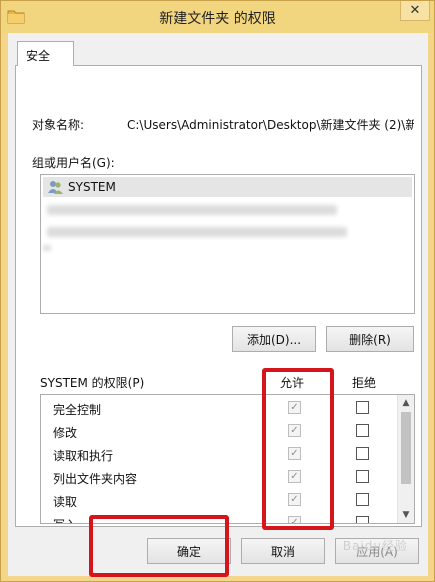  What do you see at coordinates (83, 456) in the screenshot?
I see `permission-name: 读取和执行` at bounding box center [83, 456].